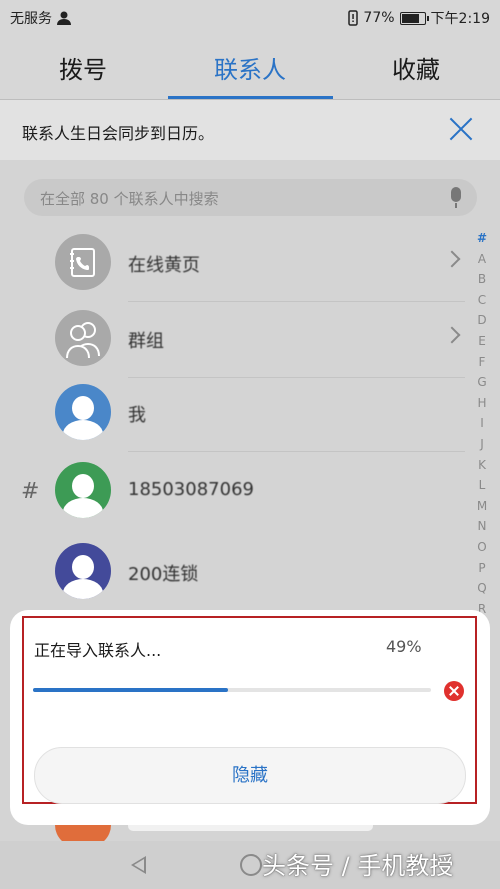  Describe the element at coordinates (482, 341) in the screenshot. I see `index-letter: E` at that location.